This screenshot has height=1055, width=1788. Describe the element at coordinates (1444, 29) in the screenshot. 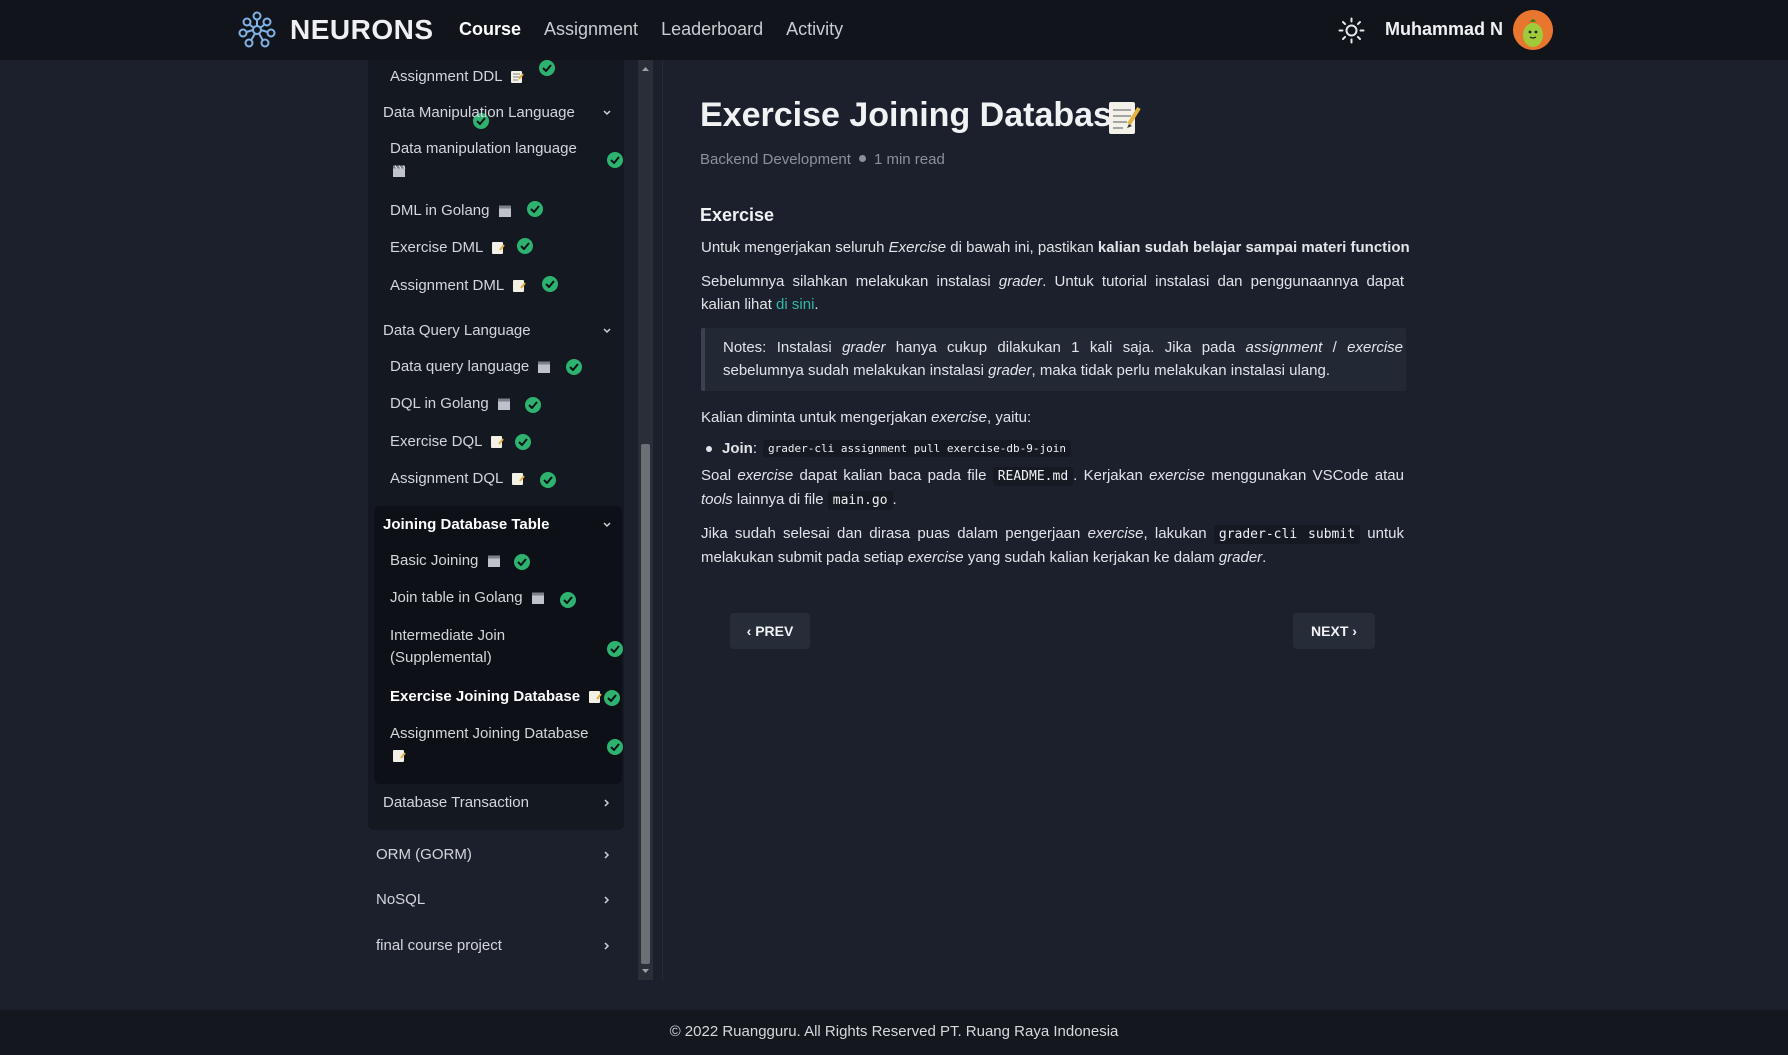

I see `username: Muhammad N` at that location.